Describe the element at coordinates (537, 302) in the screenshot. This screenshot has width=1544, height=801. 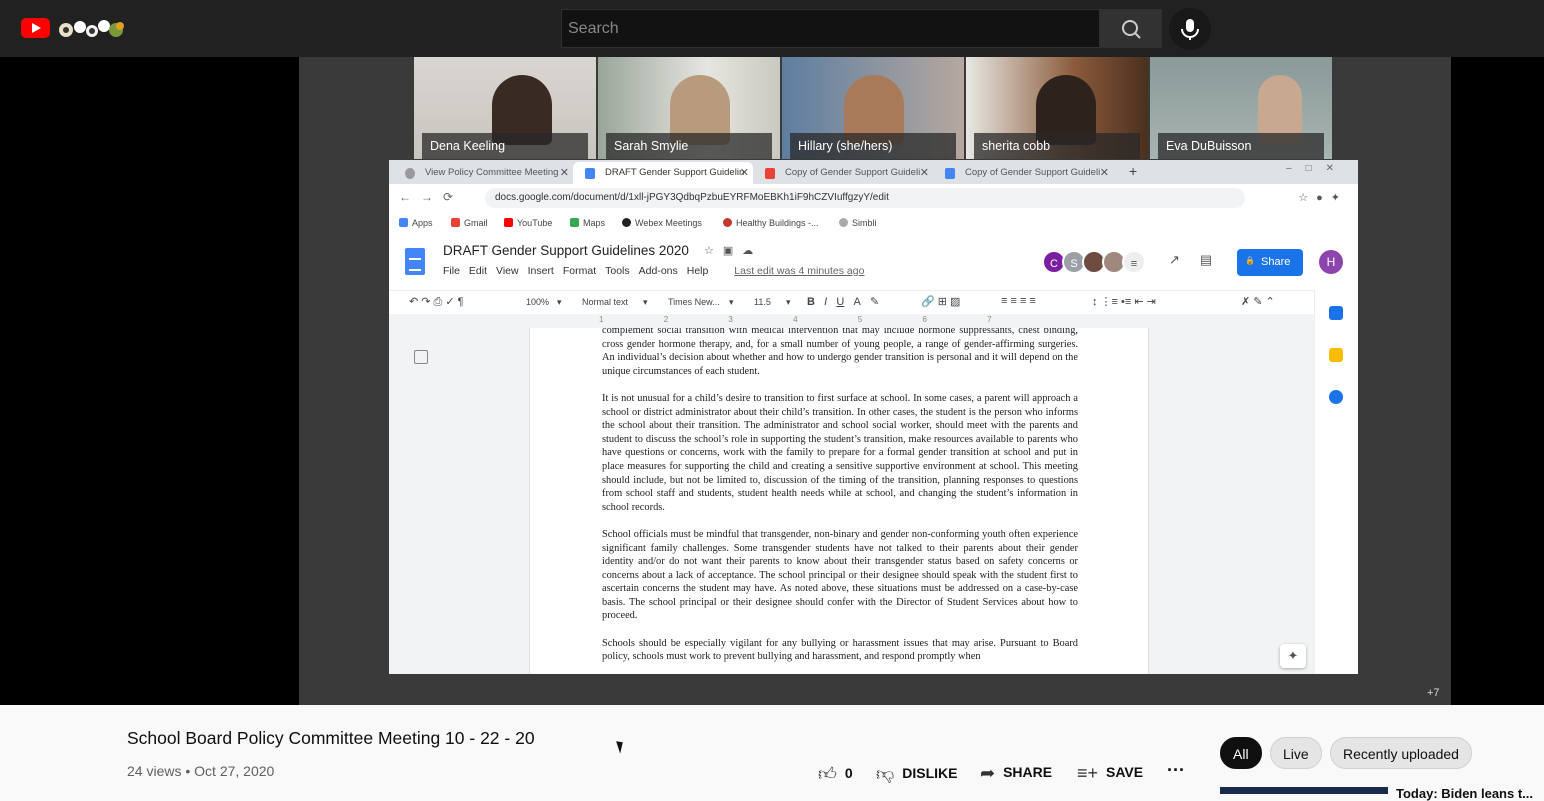
I see `zoom-select: 100%` at that location.